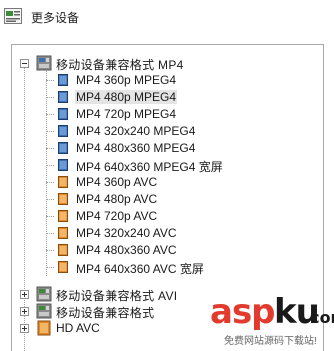 The width and height of the screenshot is (334, 351). Describe the element at coordinates (149, 167) in the screenshot. I see `tree-item-label: MP4 640x360 MPEG4 宽屏` at that location.